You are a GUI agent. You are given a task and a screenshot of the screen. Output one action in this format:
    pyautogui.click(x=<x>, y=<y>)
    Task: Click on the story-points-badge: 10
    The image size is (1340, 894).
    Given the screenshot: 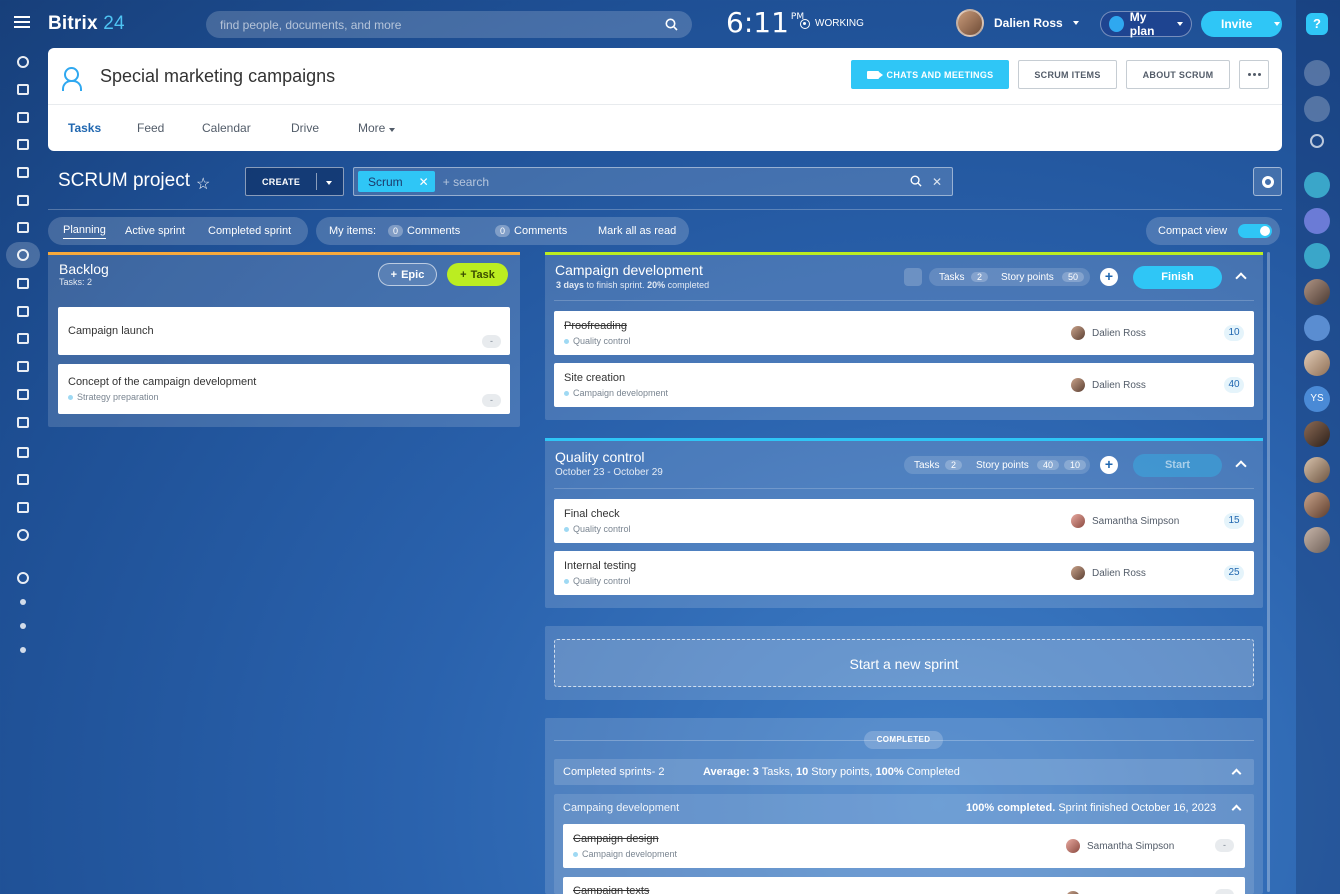 What is the action you would take?
    pyautogui.click(x=1234, y=333)
    